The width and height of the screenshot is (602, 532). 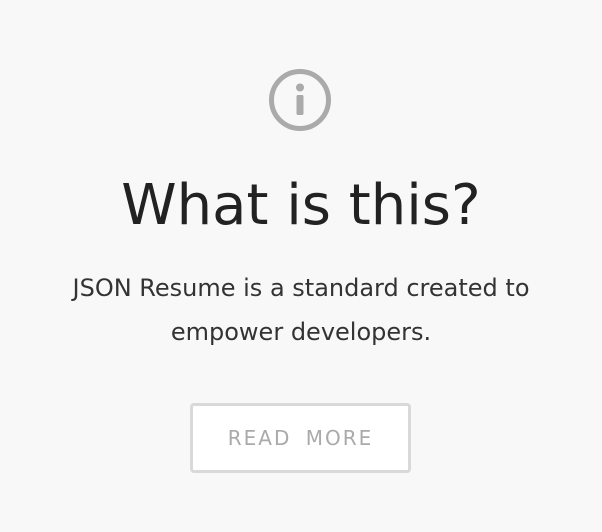 I want to click on info-circle-icon, so click(x=300, y=100).